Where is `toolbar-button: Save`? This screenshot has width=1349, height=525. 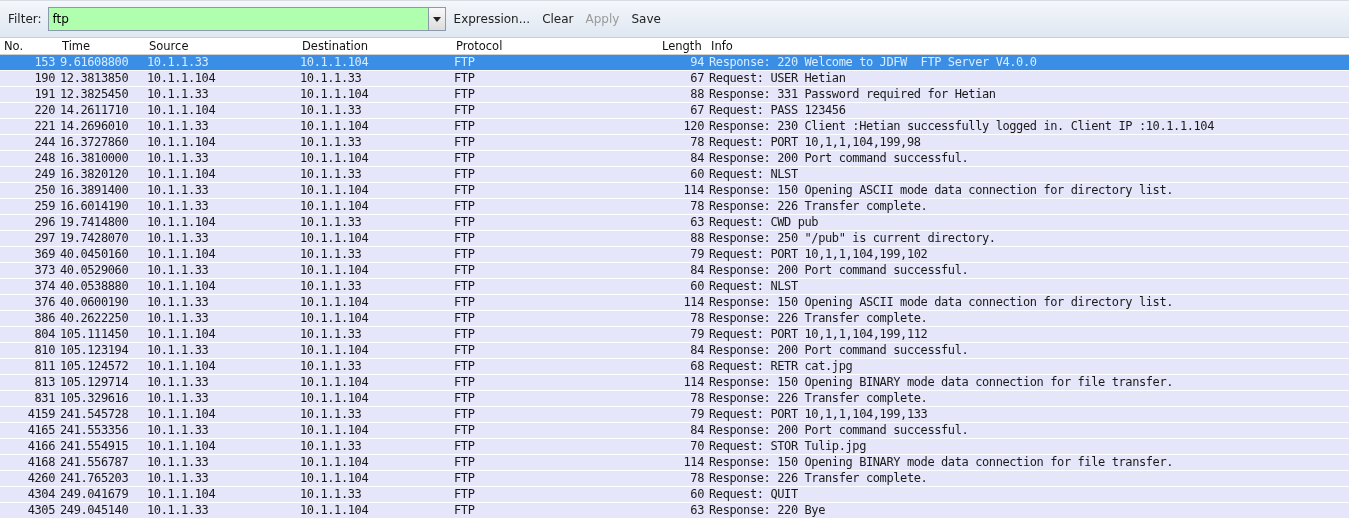
toolbar-button: Save is located at coordinates (646, 19).